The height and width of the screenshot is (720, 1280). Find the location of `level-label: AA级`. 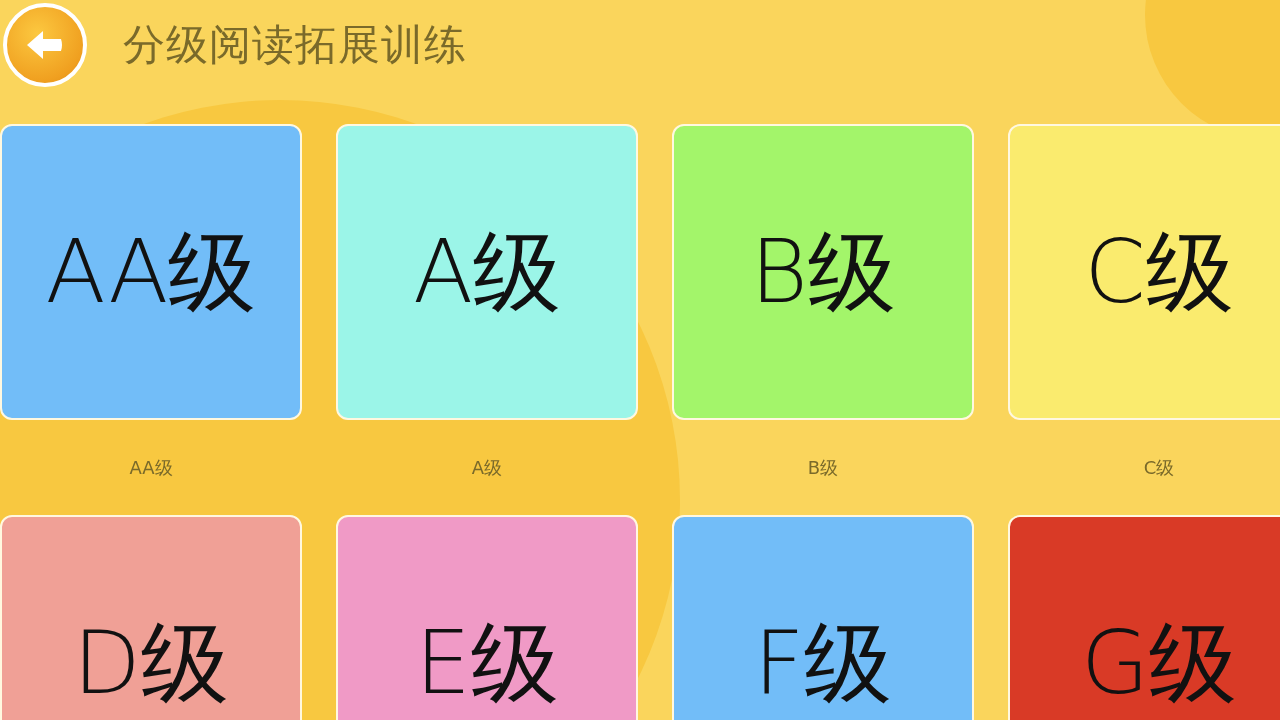

level-label: AA级 is located at coordinates (151, 467).